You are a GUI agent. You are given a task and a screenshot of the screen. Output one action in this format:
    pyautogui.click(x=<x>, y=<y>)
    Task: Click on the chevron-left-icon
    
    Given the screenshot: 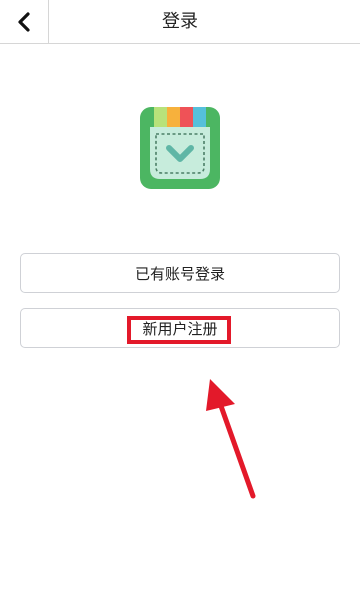 What is the action you would take?
    pyautogui.click(x=24, y=21)
    